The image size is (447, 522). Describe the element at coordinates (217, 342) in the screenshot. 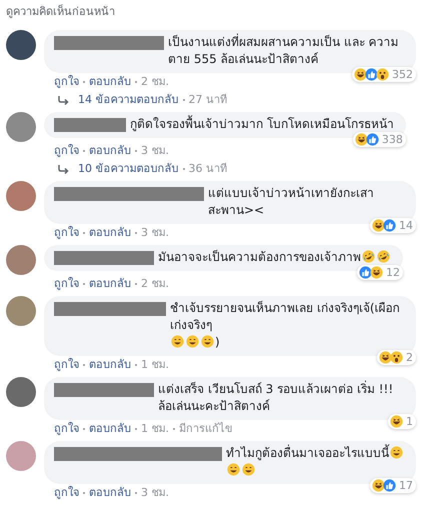

I see `comment-text: )` at that location.